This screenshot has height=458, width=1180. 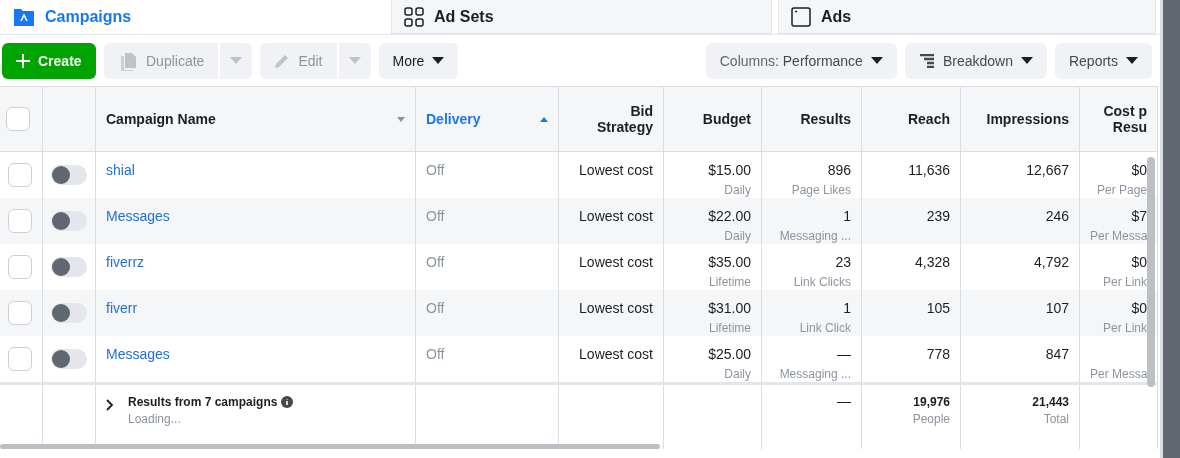 What do you see at coordinates (581, 17) in the screenshot?
I see `tab: Ad Sets` at bounding box center [581, 17].